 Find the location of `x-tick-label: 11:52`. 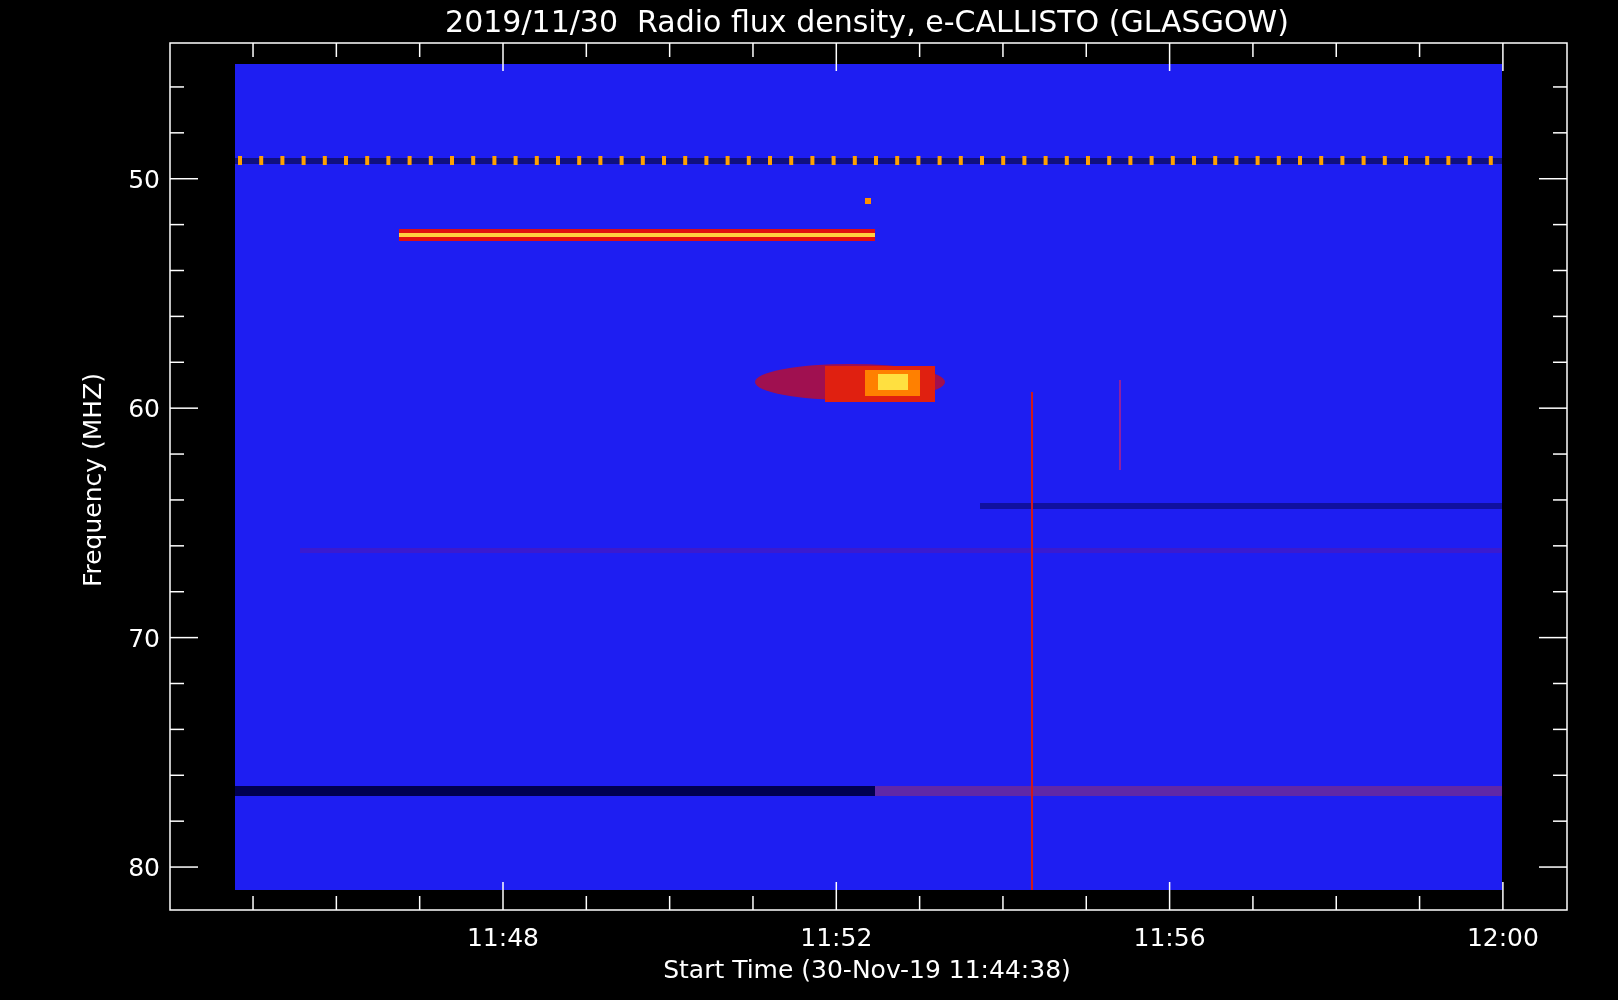

x-tick-label: 11:52 is located at coordinates (836, 937).